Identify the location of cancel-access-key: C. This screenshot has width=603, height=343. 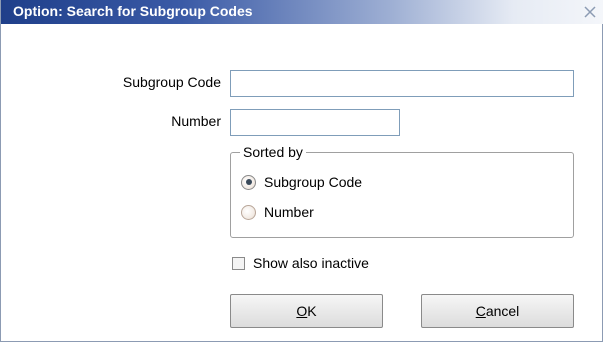
(480, 311).